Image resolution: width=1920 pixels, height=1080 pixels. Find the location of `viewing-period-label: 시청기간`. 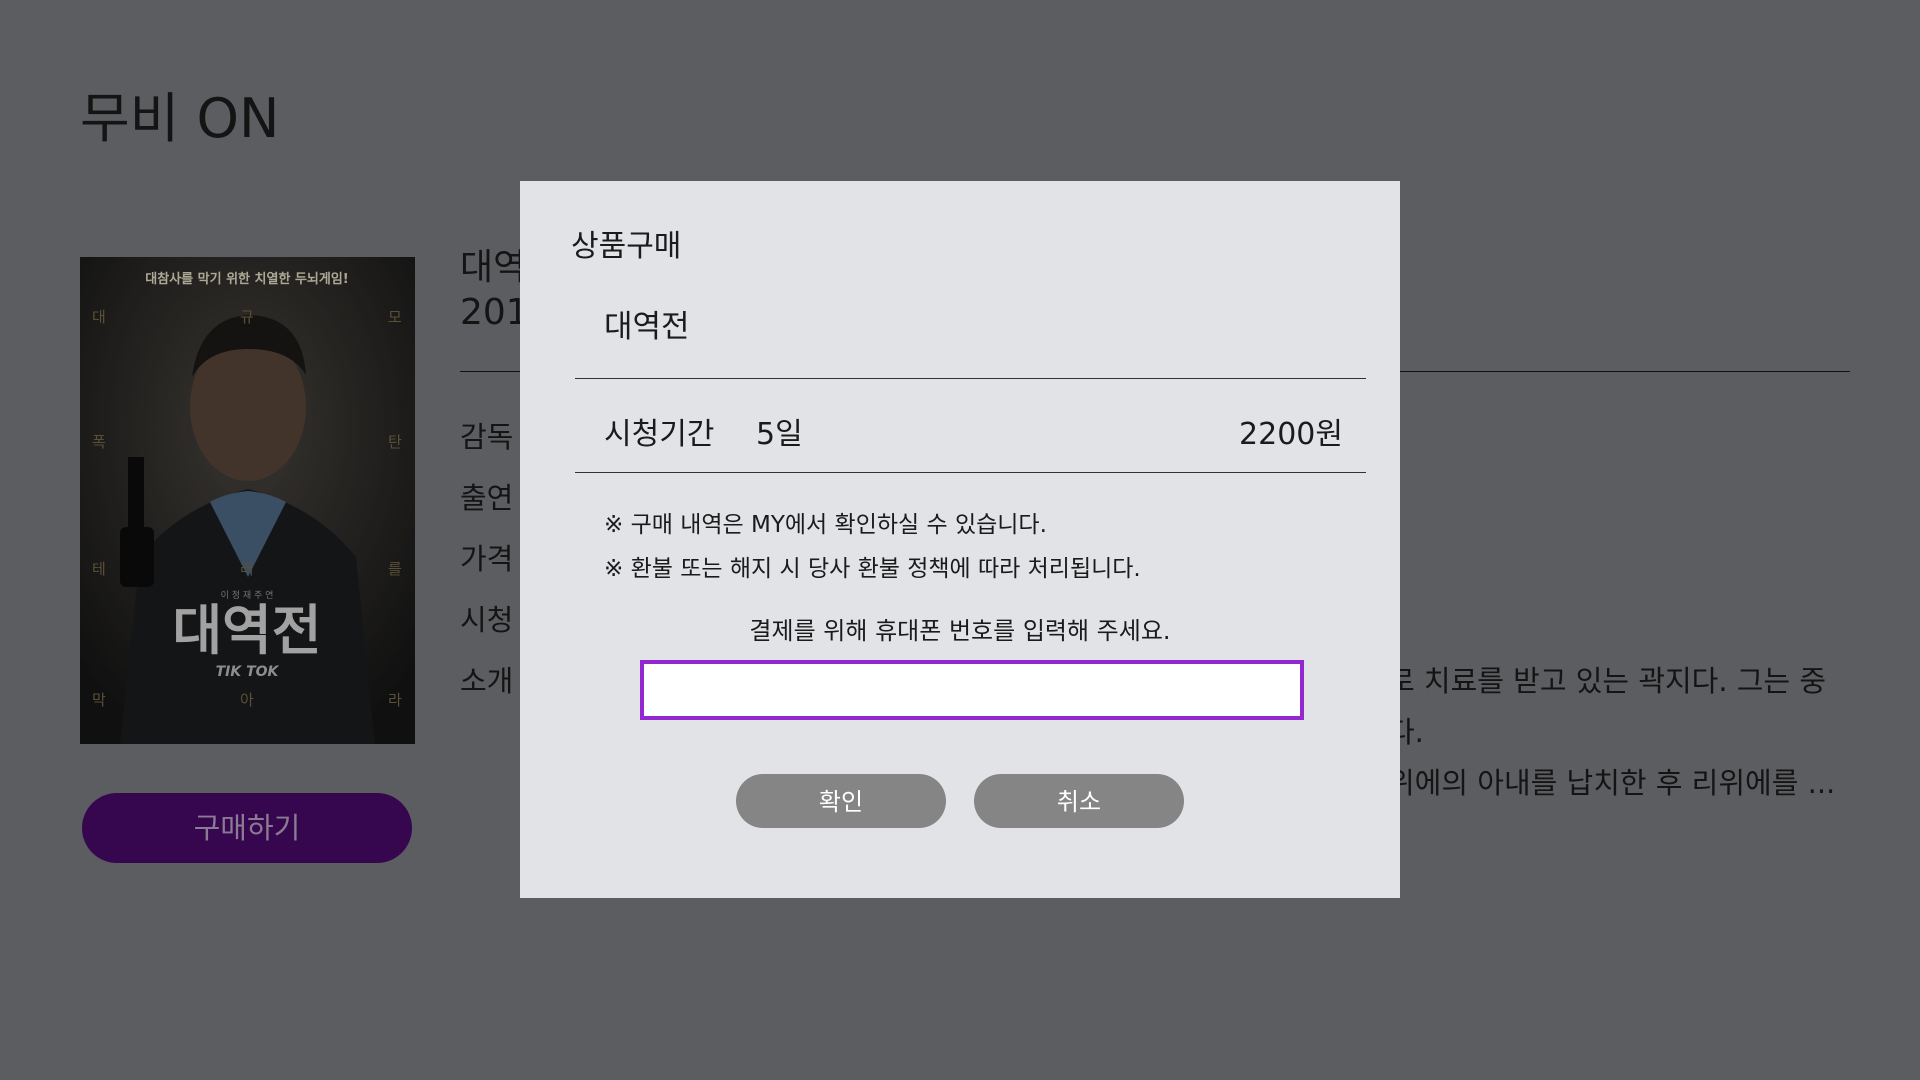

viewing-period-label: 시청기간 is located at coordinates (659, 434).